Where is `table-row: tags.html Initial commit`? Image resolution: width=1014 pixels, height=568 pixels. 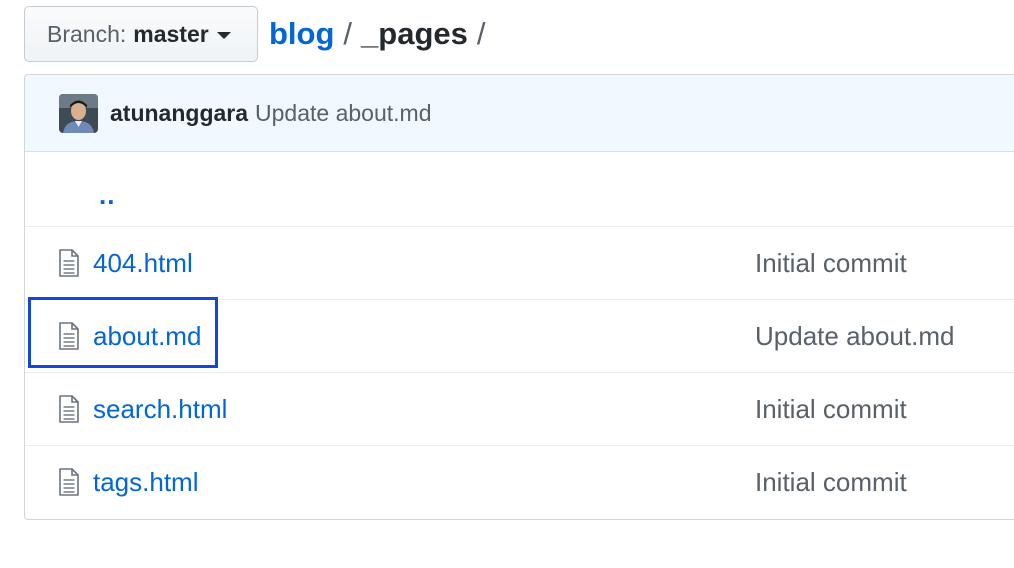
table-row: tags.html Initial commit is located at coordinates (519, 481).